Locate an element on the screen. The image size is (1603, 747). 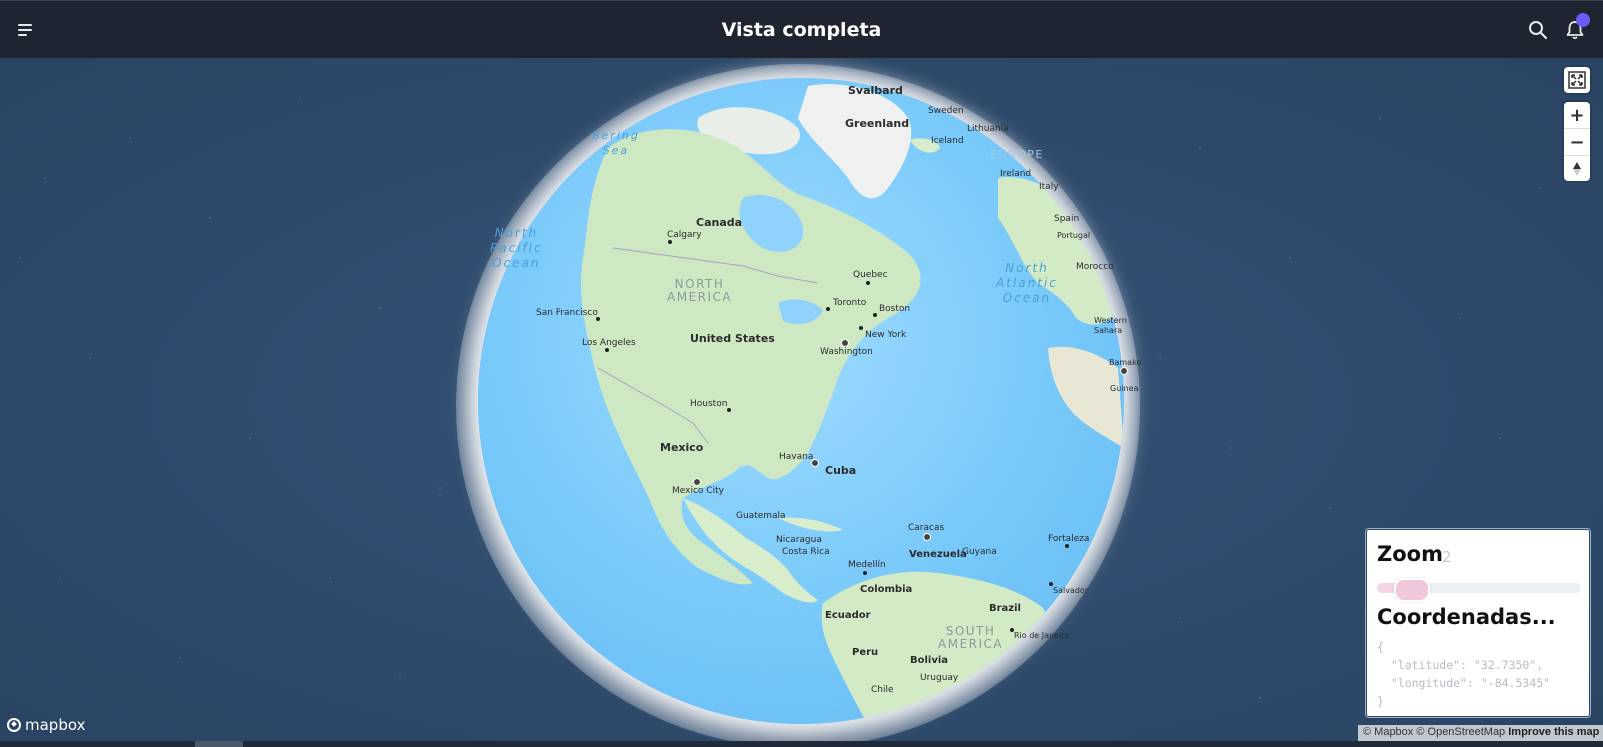
mapbox-logo-icon is located at coordinates (14, 725).